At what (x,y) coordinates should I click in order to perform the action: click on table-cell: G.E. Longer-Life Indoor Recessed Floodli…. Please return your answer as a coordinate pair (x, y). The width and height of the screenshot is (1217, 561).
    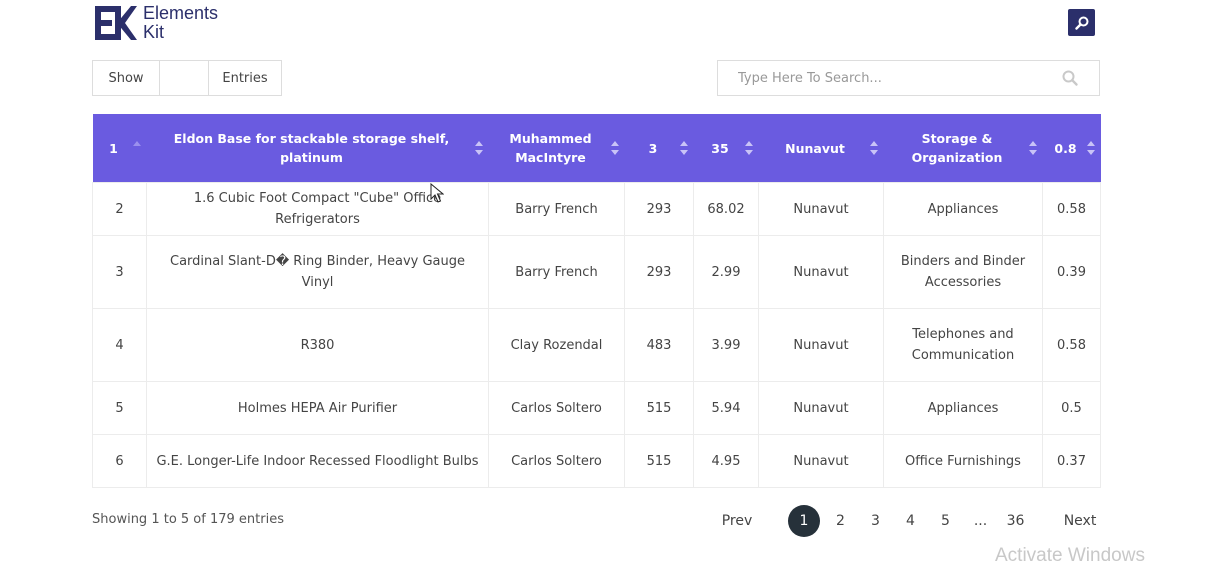
    Looking at the image, I should click on (317, 461).